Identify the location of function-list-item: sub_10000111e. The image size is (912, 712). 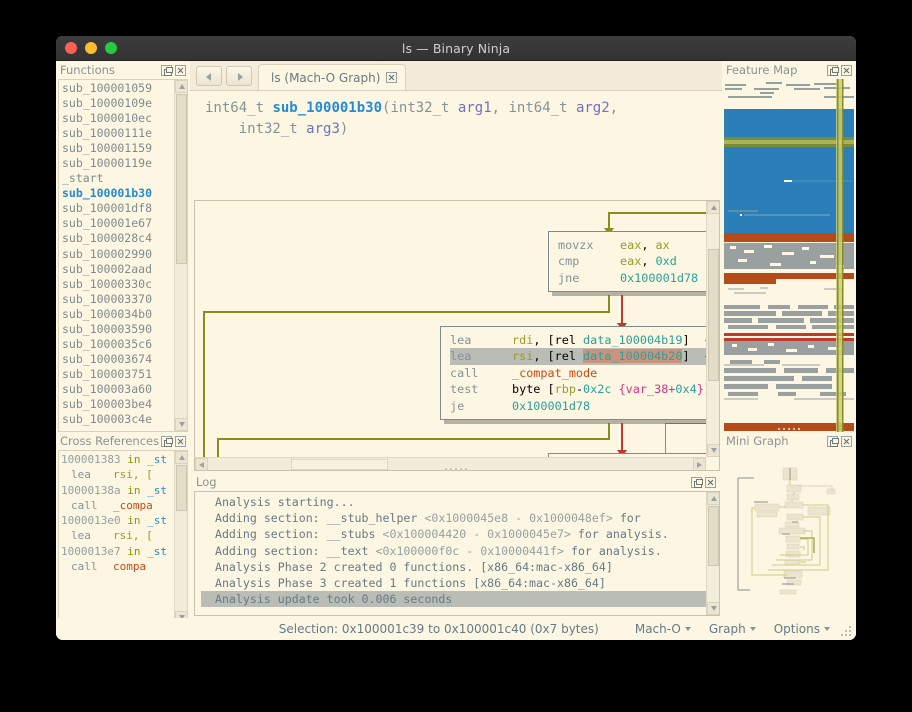
(118, 133).